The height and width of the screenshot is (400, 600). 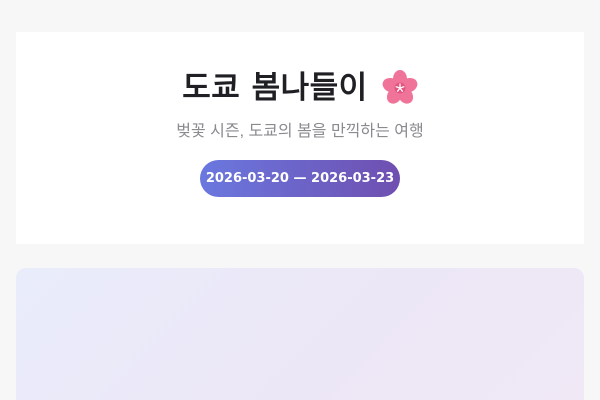 What do you see at coordinates (300, 131) in the screenshot?
I see `trip-subtitle: 벚꽃 시즌, 도쿄의 봄을 만끽하는 여행` at bounding box center [300, 131].